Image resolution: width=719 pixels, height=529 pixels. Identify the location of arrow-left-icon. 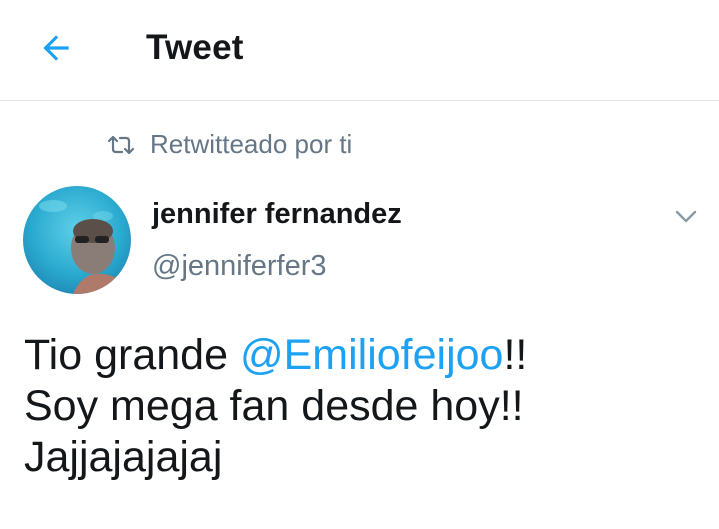
(56, 48).